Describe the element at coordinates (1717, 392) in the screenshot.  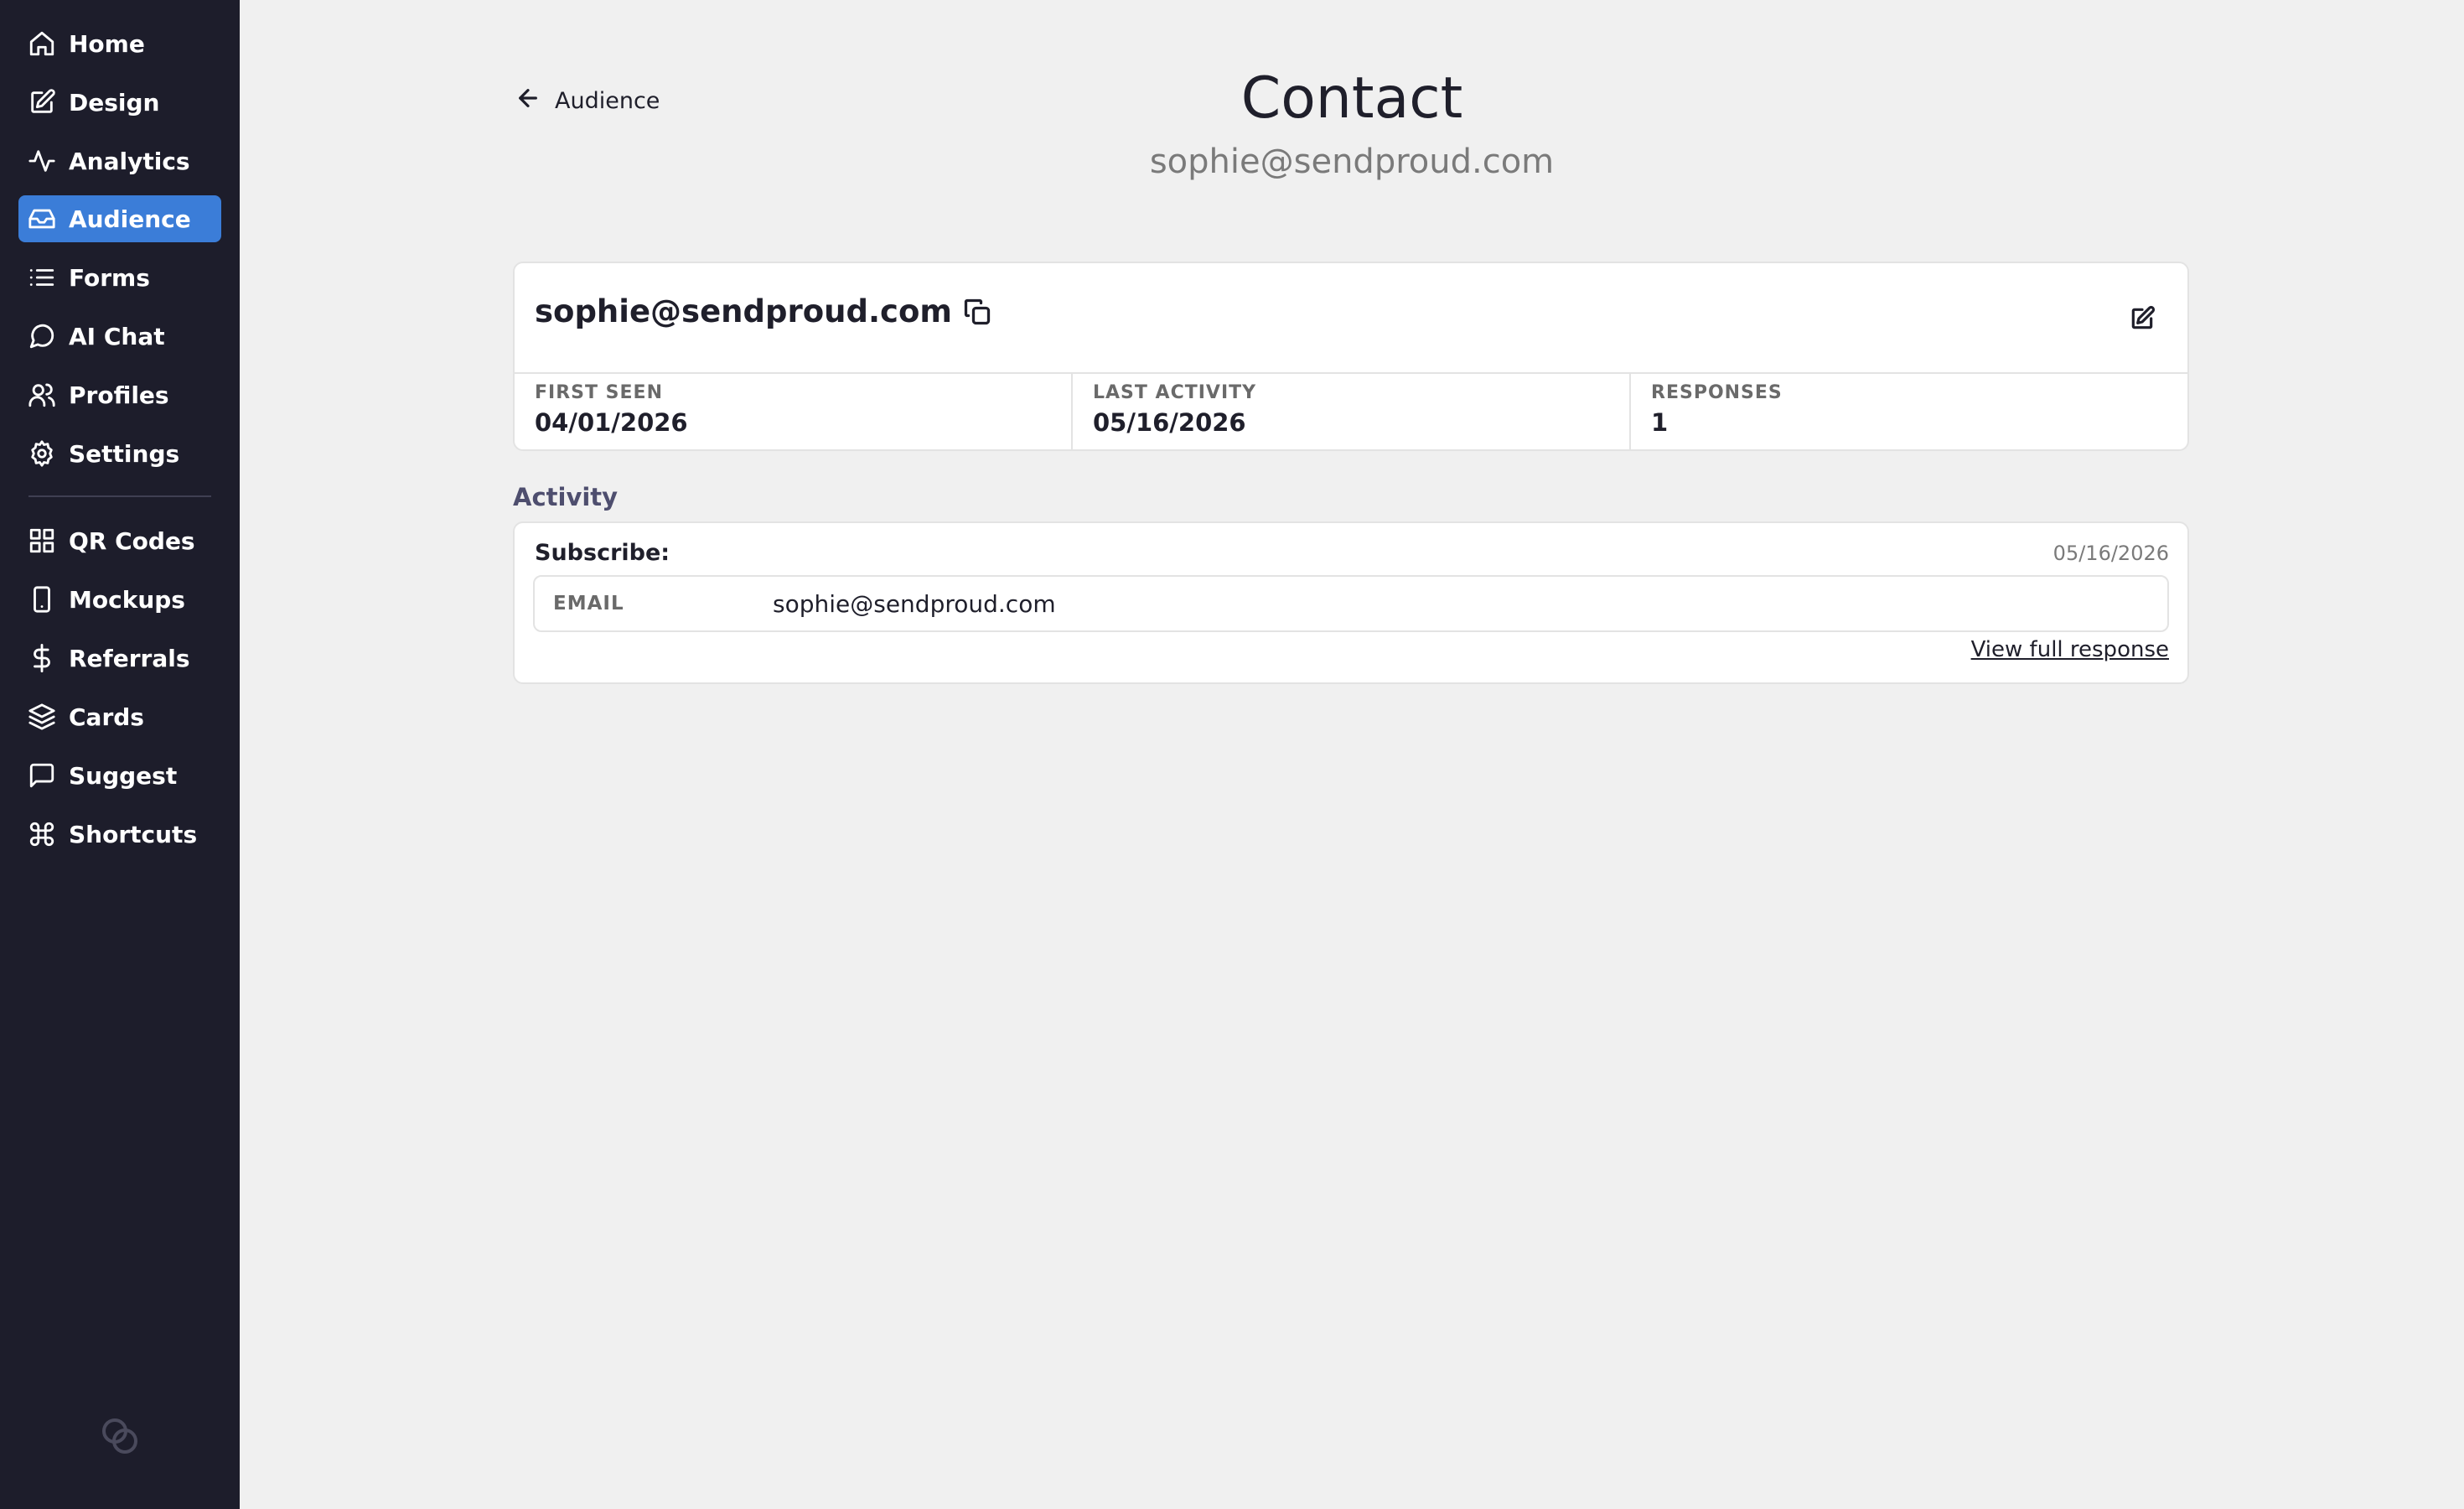
I see `stat-label: RESPONSES` at that location.